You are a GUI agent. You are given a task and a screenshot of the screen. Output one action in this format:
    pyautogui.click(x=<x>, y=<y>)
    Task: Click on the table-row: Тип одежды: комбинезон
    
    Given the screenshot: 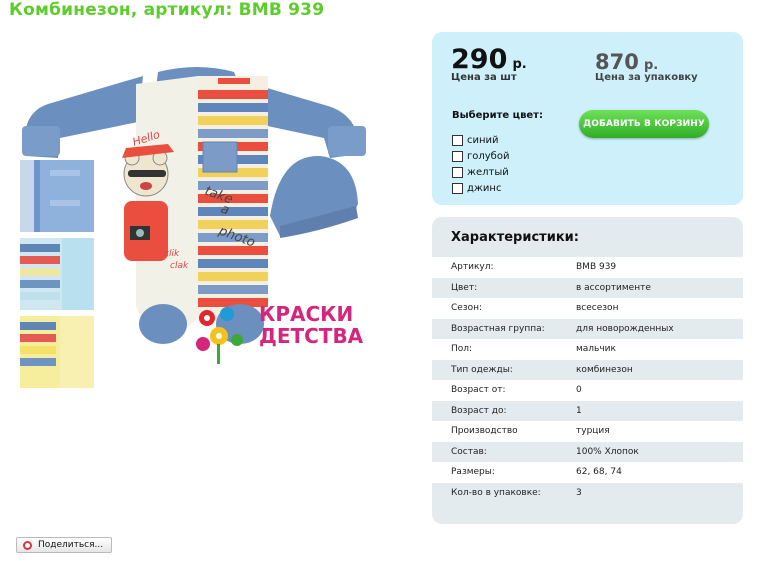 What is the action you would take?
    pyautogui.click(x=587, y=369)
    